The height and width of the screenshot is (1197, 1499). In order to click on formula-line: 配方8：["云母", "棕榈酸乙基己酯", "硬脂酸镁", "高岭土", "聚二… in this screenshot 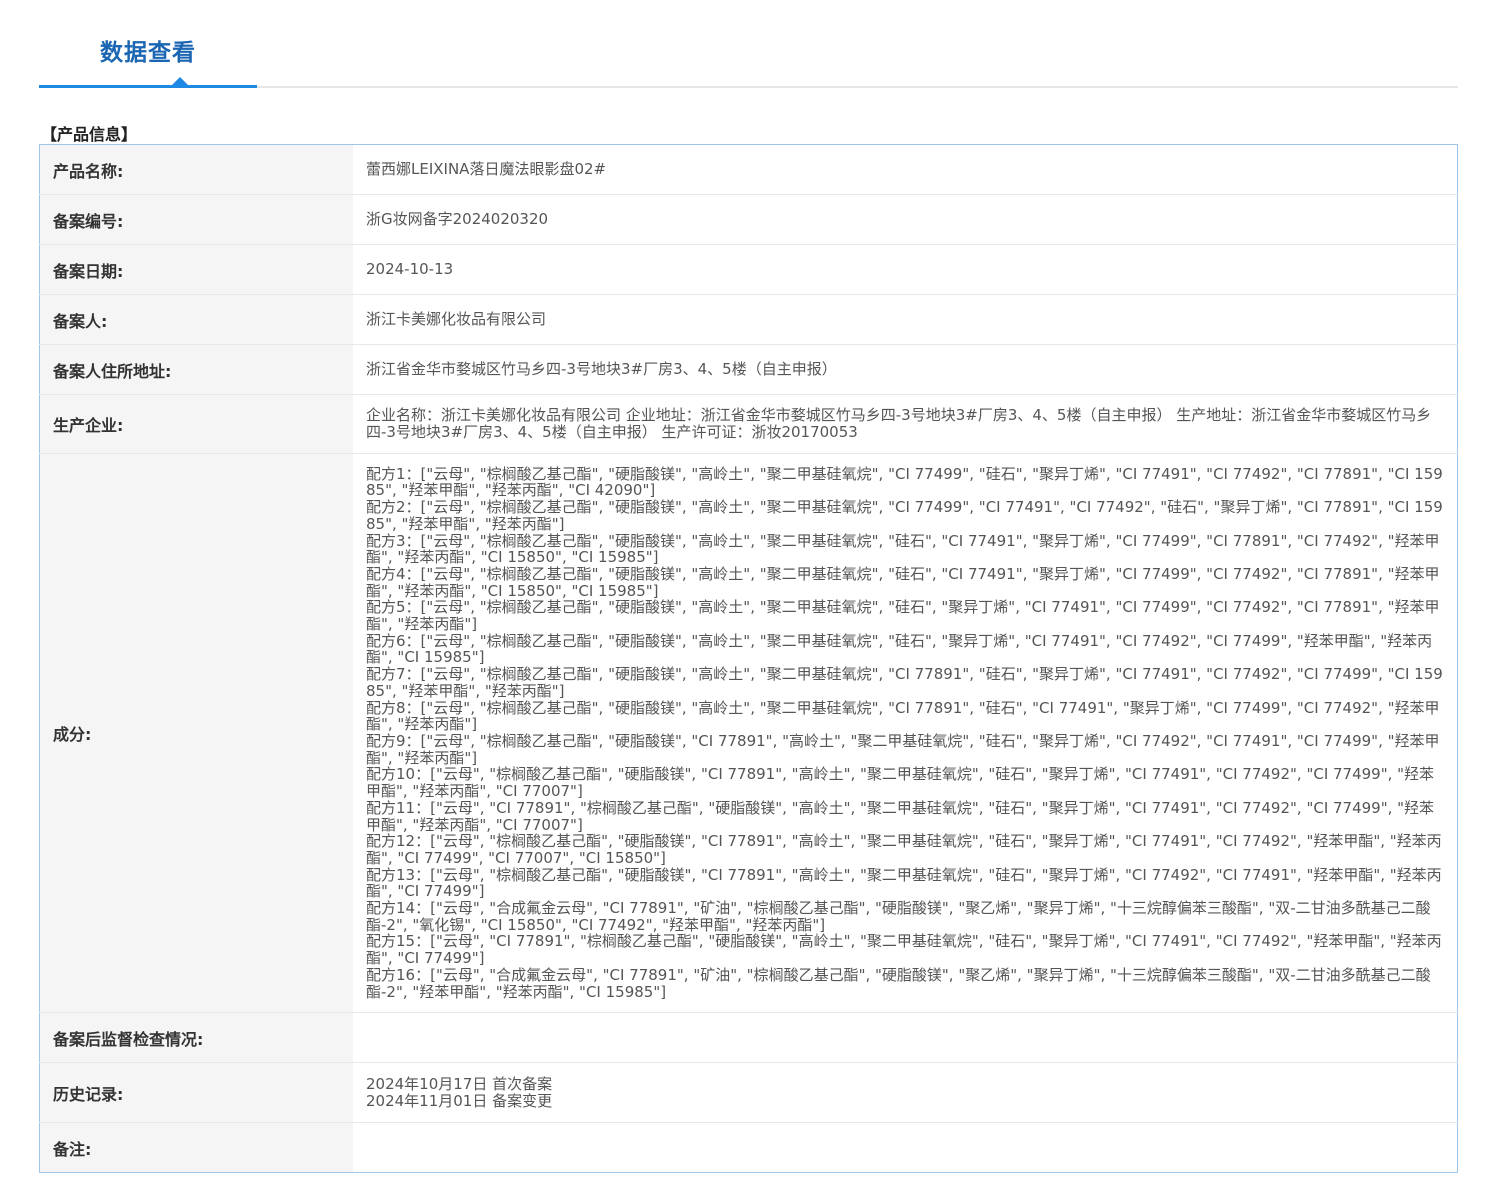, I will do `click(903, 716)`.